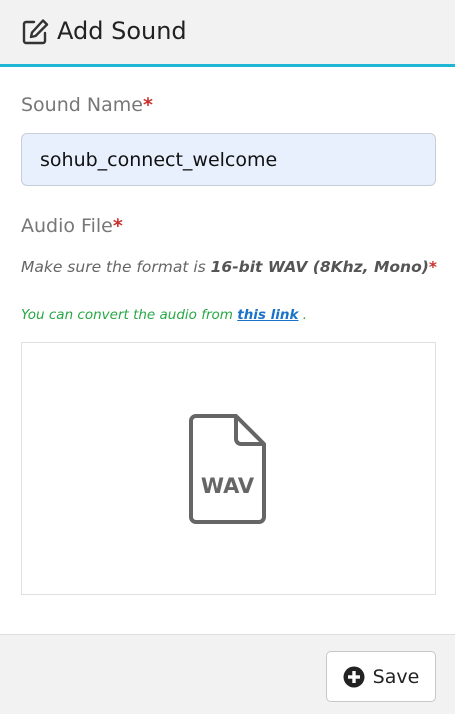 The width and height of the screenshot is (455, 714). I want to click on audio-file-label: Audio File*, so click(72, 226).